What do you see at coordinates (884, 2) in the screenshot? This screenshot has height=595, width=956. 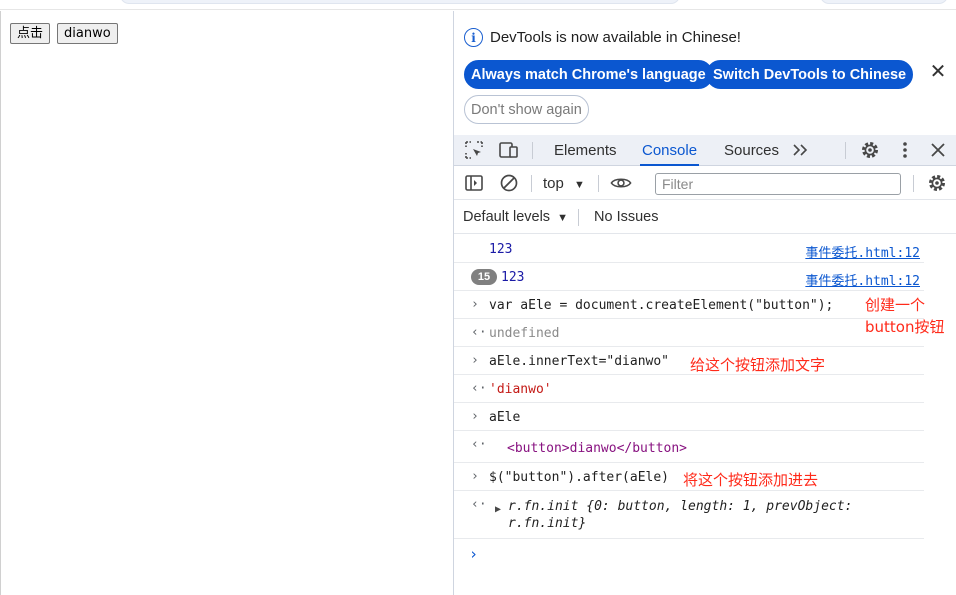 I see `toolbar-pill-edge` at bounding box center [884, 2].